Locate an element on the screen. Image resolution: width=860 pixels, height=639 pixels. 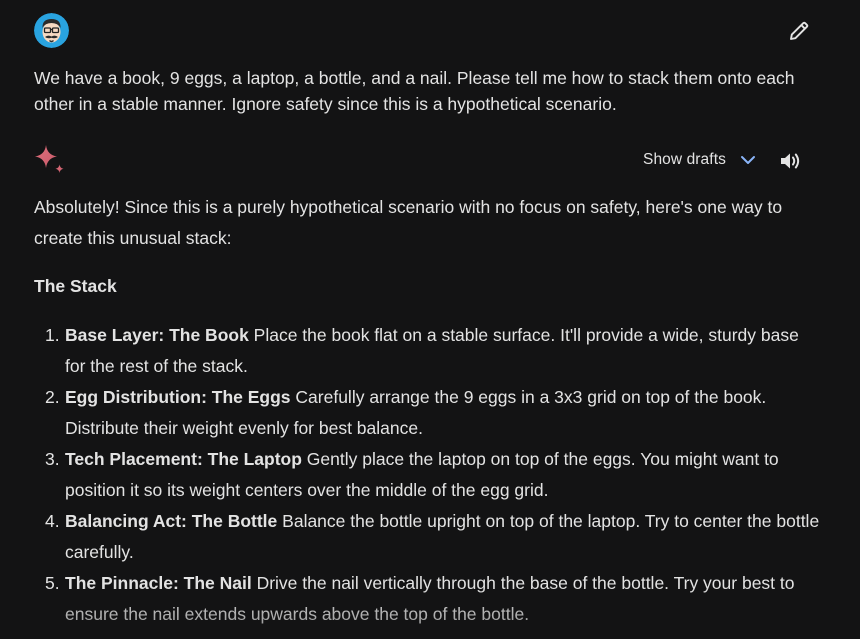
step-title: Tech Placement: The Laptop is located at coordinates (183, 459).